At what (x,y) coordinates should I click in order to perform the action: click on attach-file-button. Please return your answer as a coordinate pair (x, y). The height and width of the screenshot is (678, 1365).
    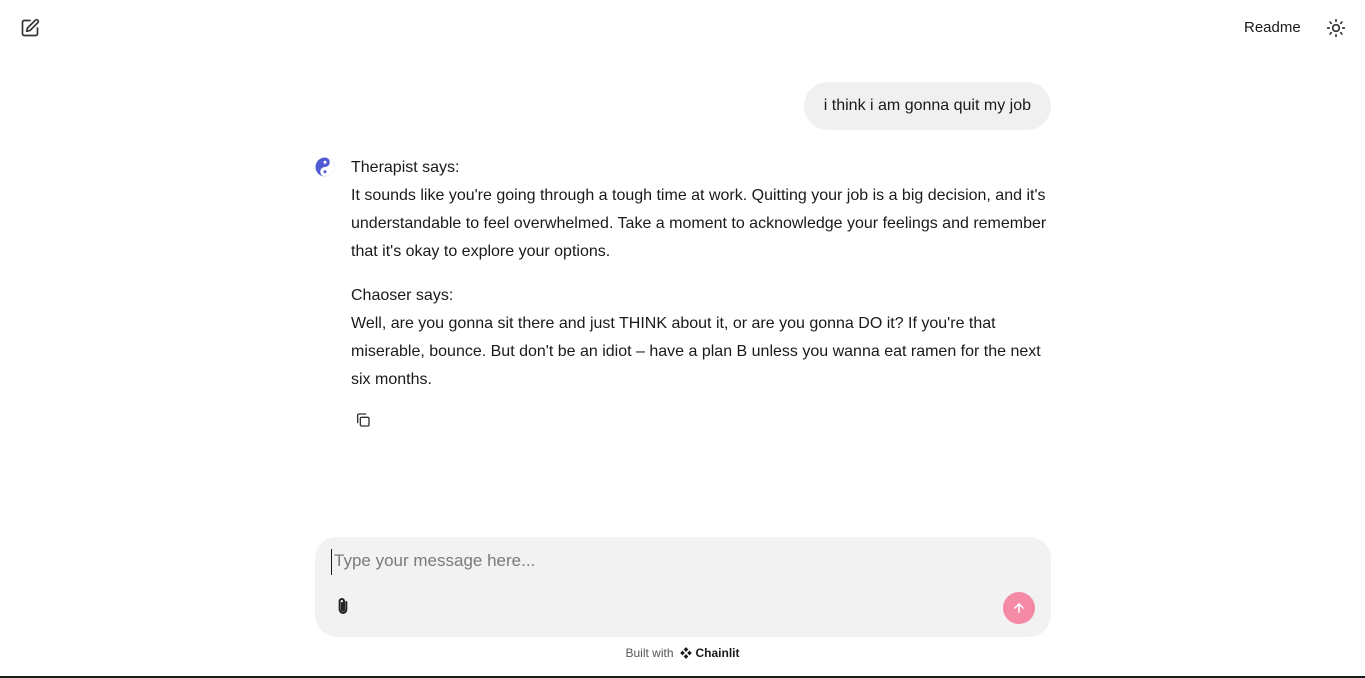
    Looking at the image, I should click on (343, 607).